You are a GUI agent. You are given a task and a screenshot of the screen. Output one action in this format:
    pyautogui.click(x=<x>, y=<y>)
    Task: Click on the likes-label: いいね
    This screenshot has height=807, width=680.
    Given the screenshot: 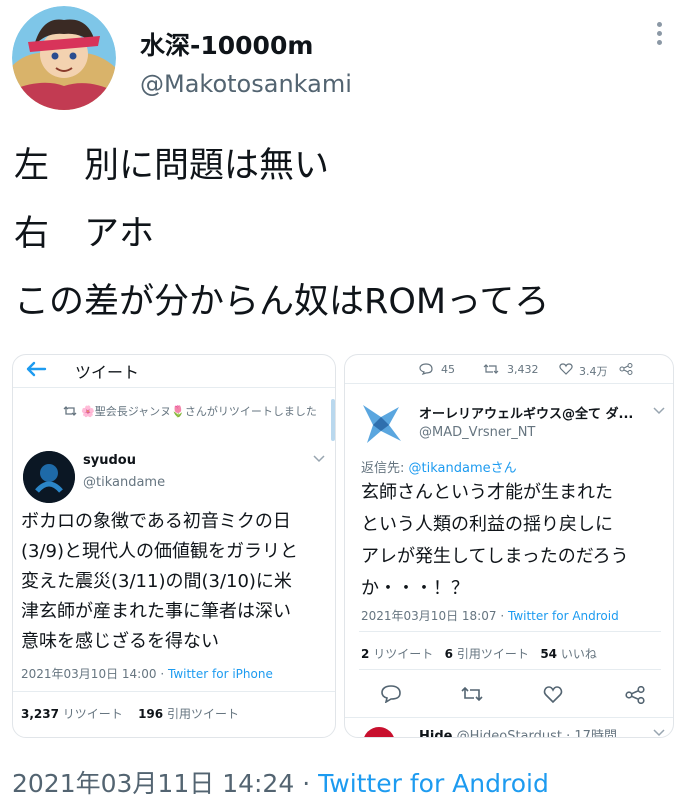 What is the action you would take?
    pyautogui.click(x=579, y=654)
    